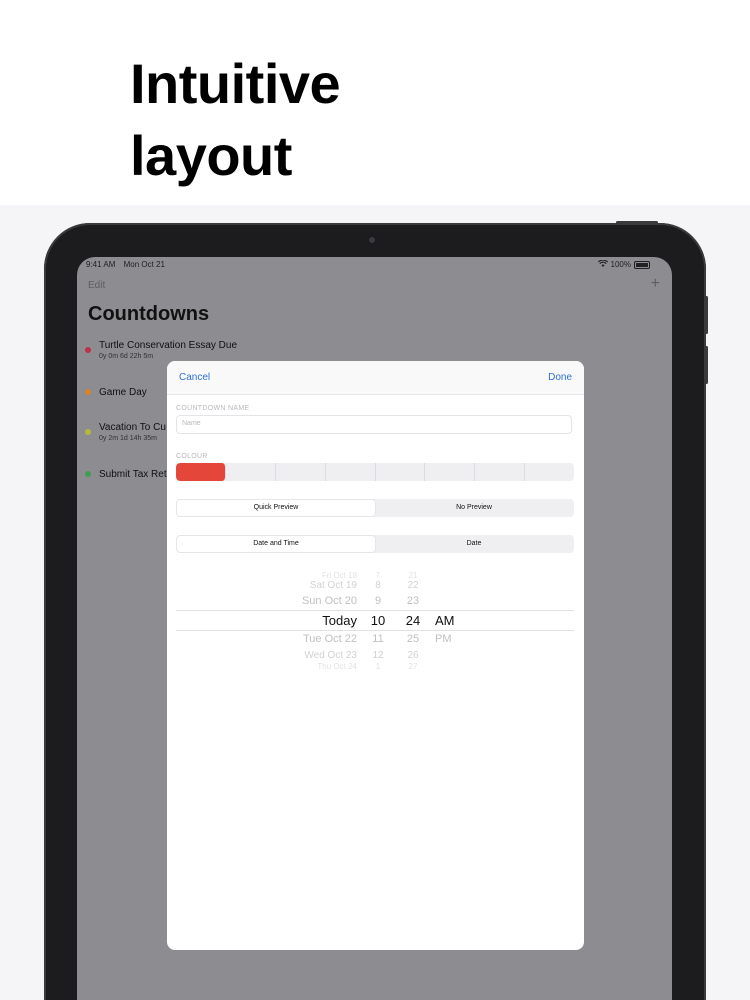 Image resolution: width=750 pixels, height=1000 pixels. I want to click on picker-minute: 26, so click(413, 655).